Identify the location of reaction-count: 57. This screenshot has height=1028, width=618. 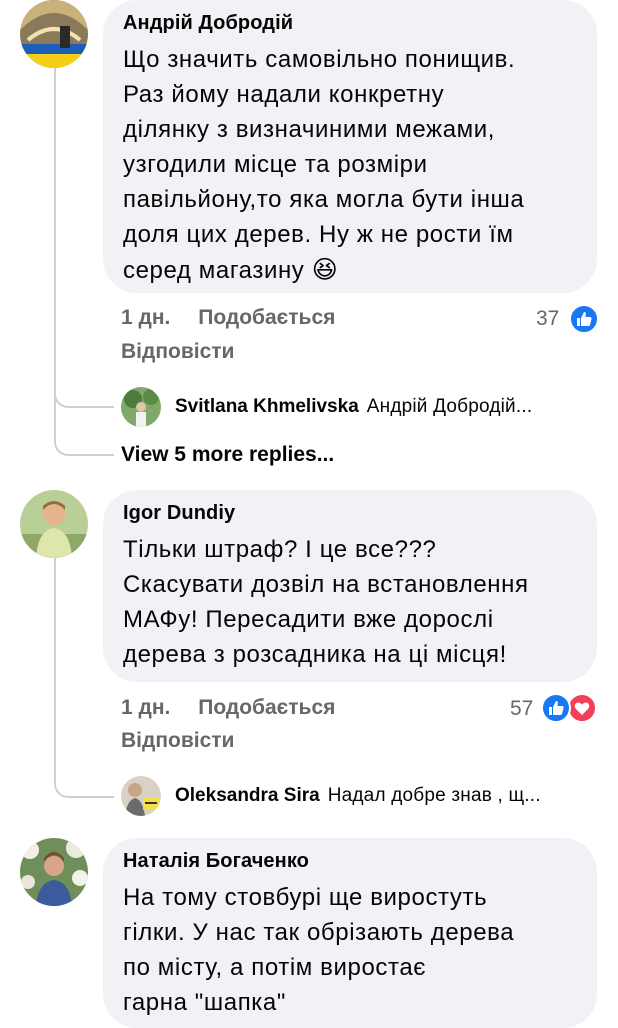
(521, 709).